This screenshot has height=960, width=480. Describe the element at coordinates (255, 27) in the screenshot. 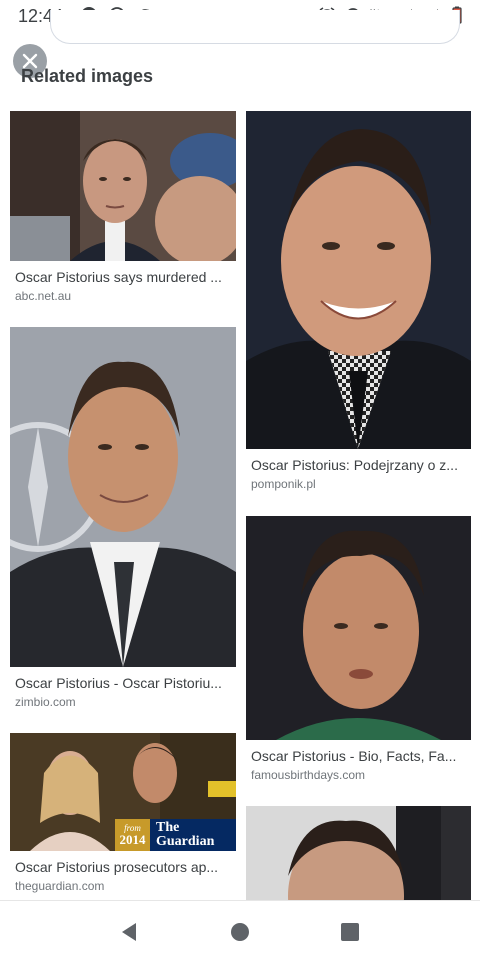

I see `search-bar-edge` at that location.